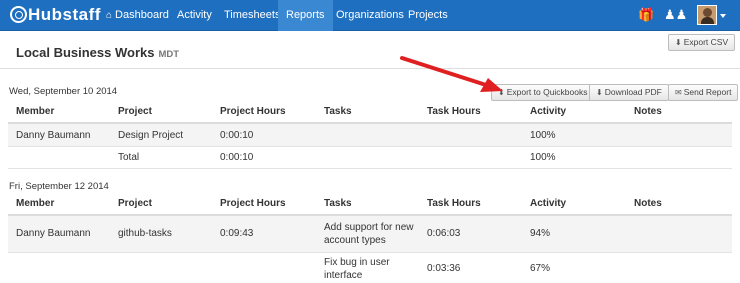 This screenshot has height=283, width=740. I want to click on nav-reports: Reports, so click(305, 15).